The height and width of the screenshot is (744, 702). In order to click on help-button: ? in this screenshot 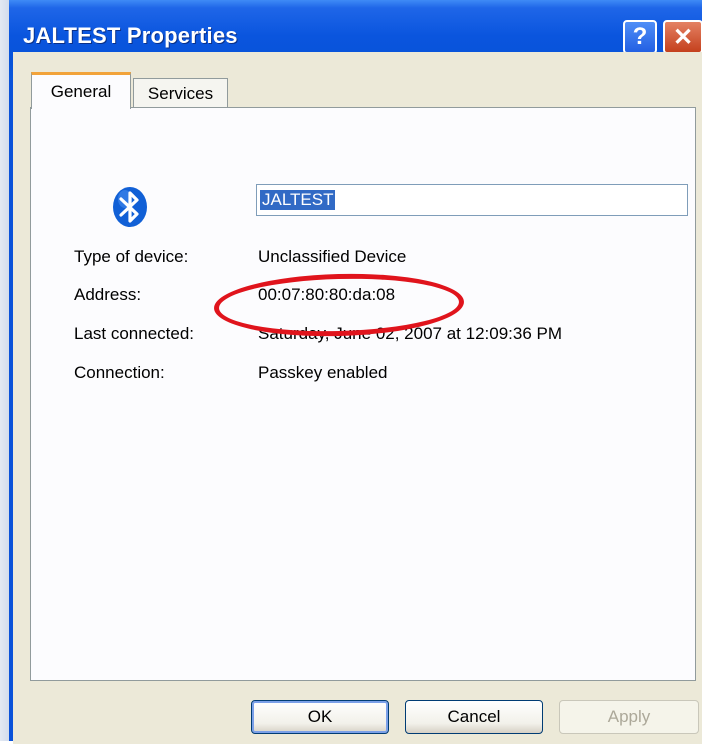, I will do `click(640, 37)`.